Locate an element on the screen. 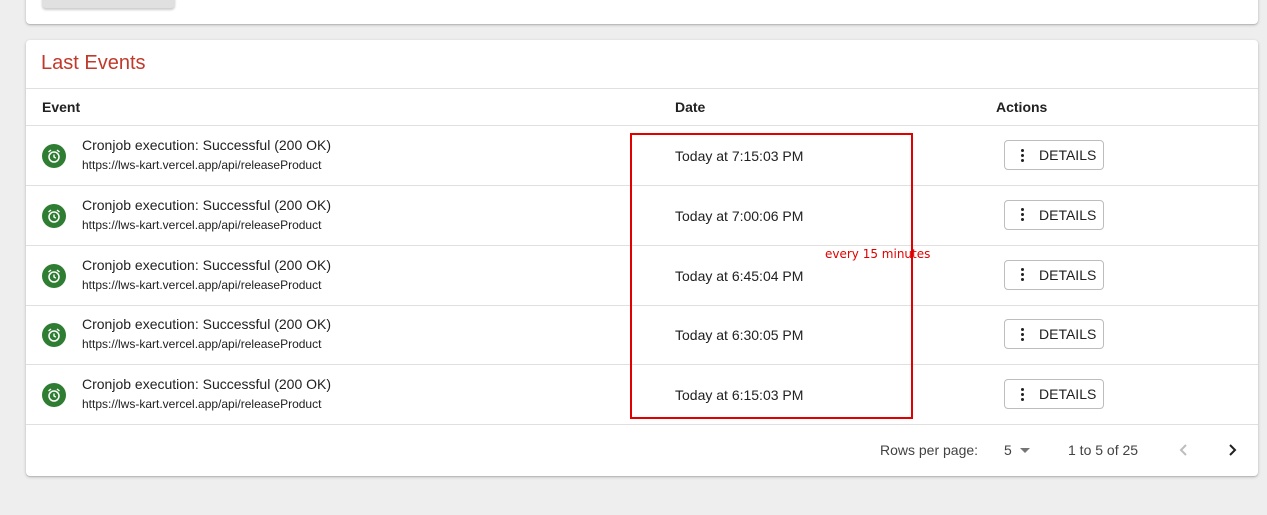  rows-per-page-select: 5 is located at coordinates (1017, 450).